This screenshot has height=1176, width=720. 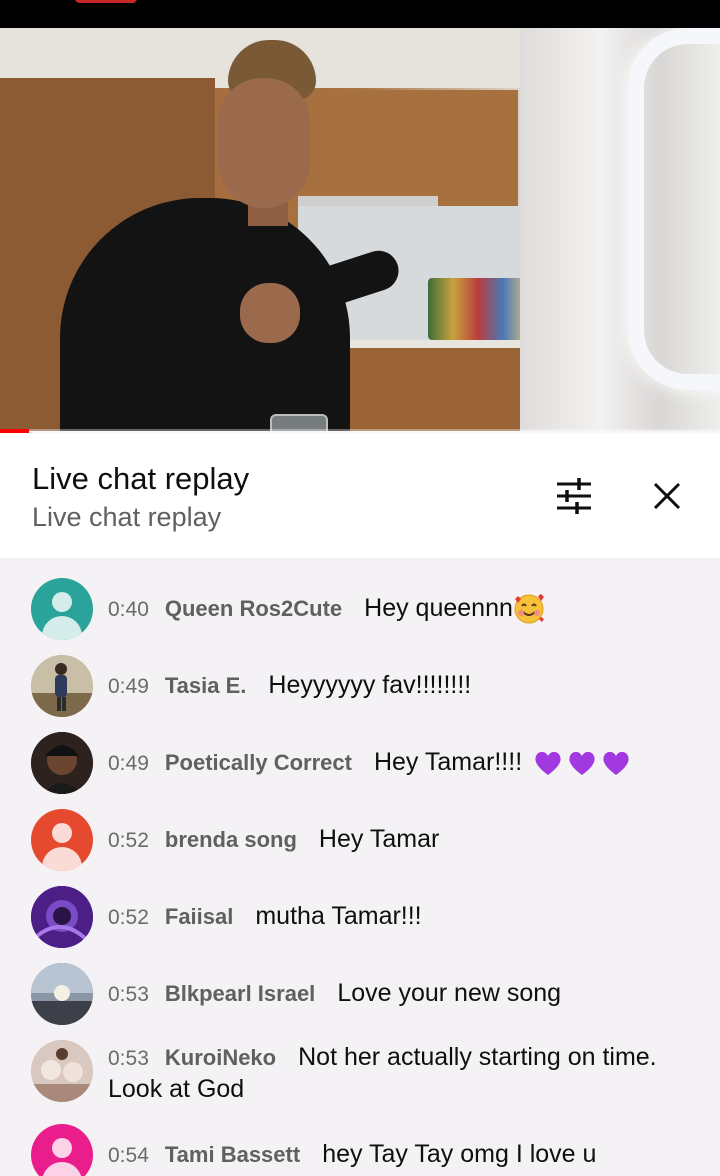 I want to click on message-text: Hey queennn, so click(x=438, y=608).